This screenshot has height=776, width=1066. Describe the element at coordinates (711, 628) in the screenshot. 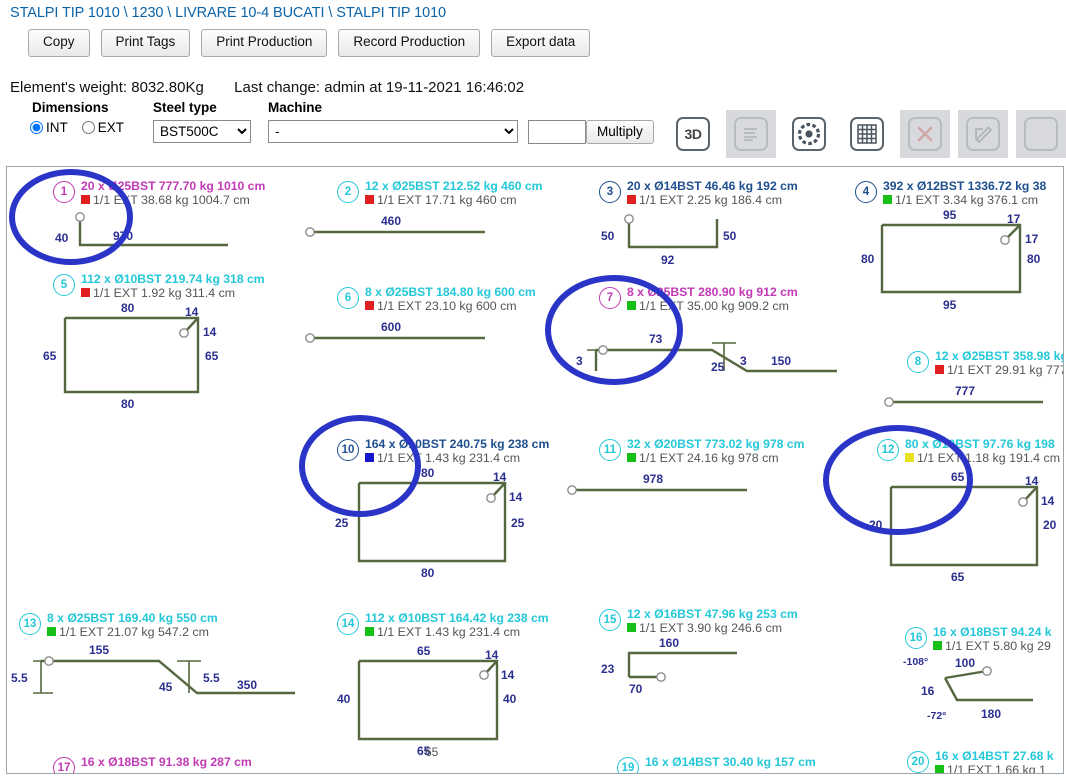

I see `bar-subtitle-text: 1/1 EXT 3.90 kg 246.6 cm` at that location.